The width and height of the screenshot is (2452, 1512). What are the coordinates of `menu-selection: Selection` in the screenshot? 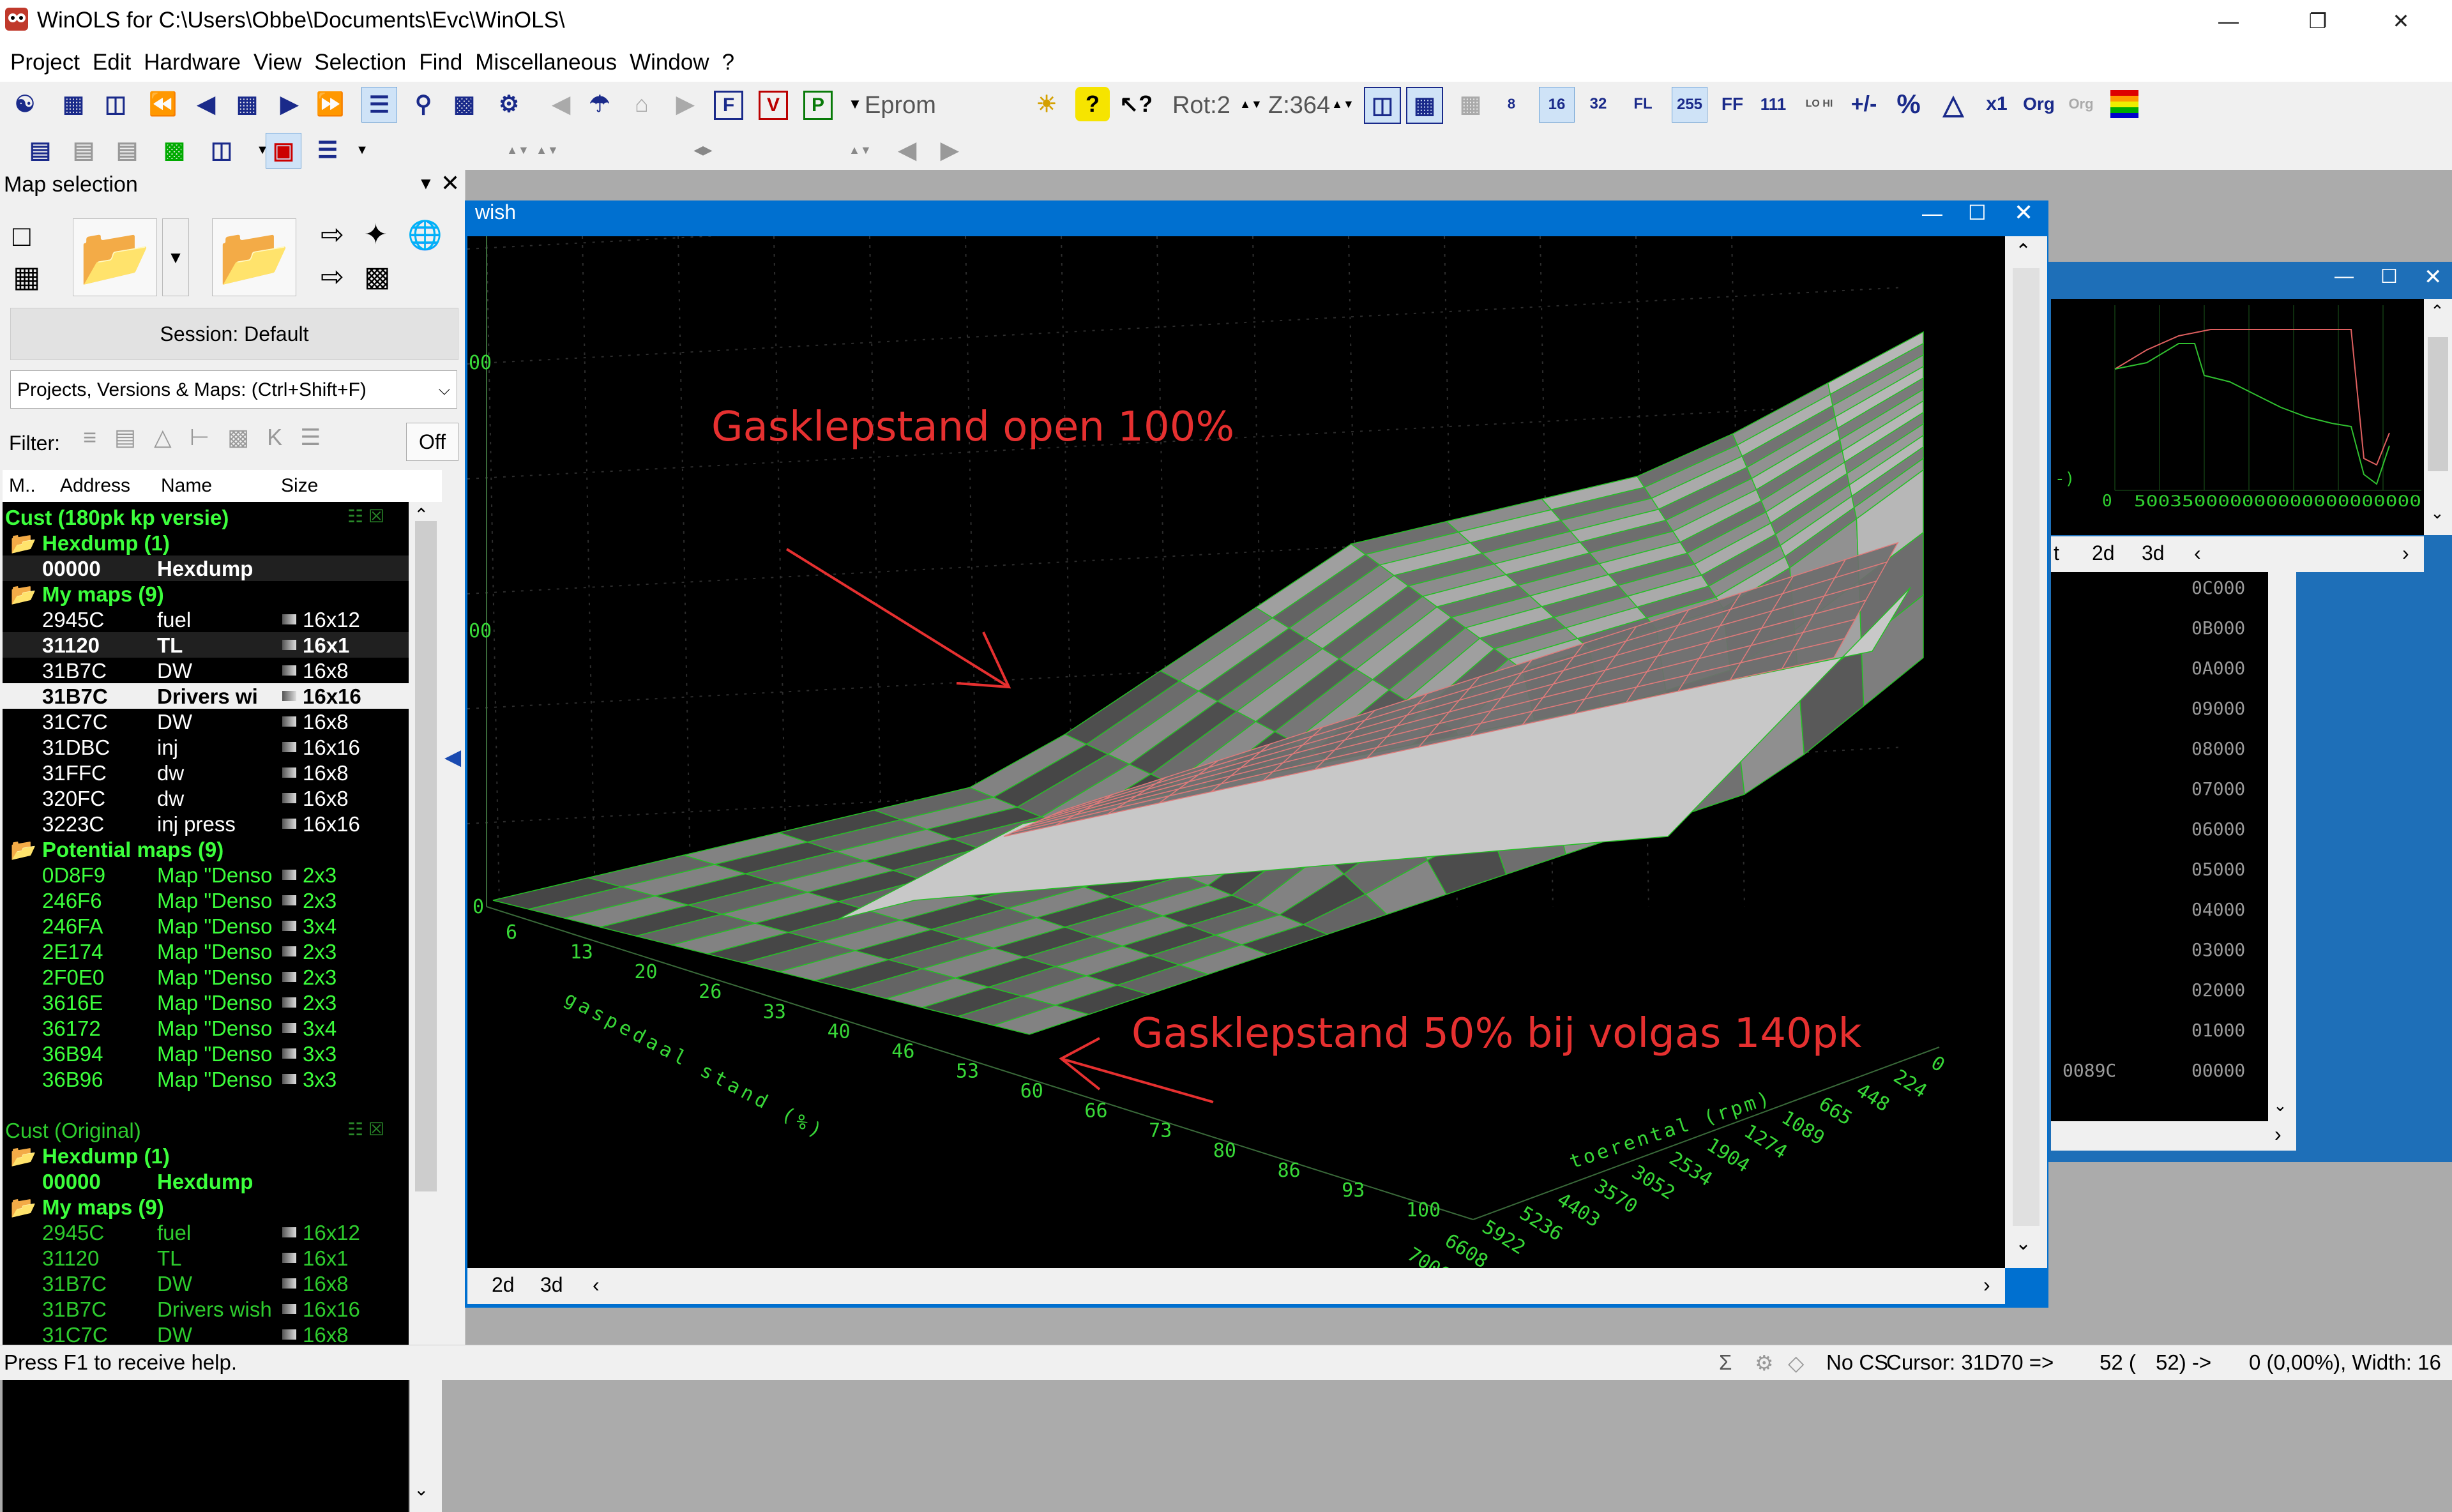 It's located at (360, 62).